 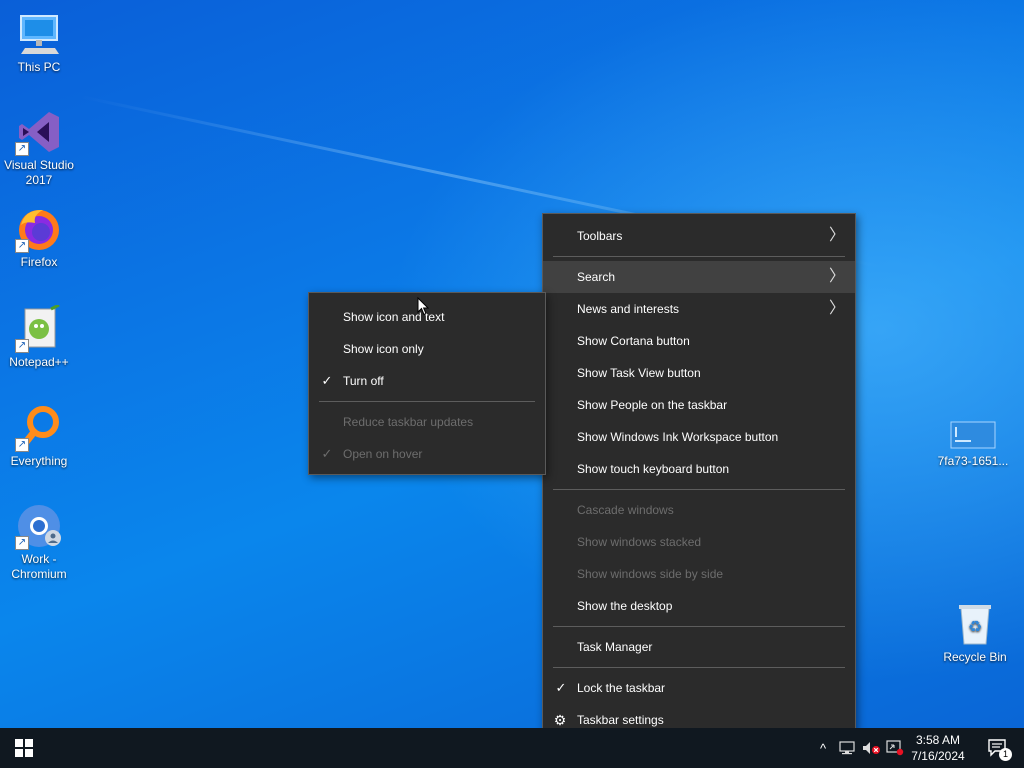 I want to click on windows-logo-icon, so click(x=24, y=748).